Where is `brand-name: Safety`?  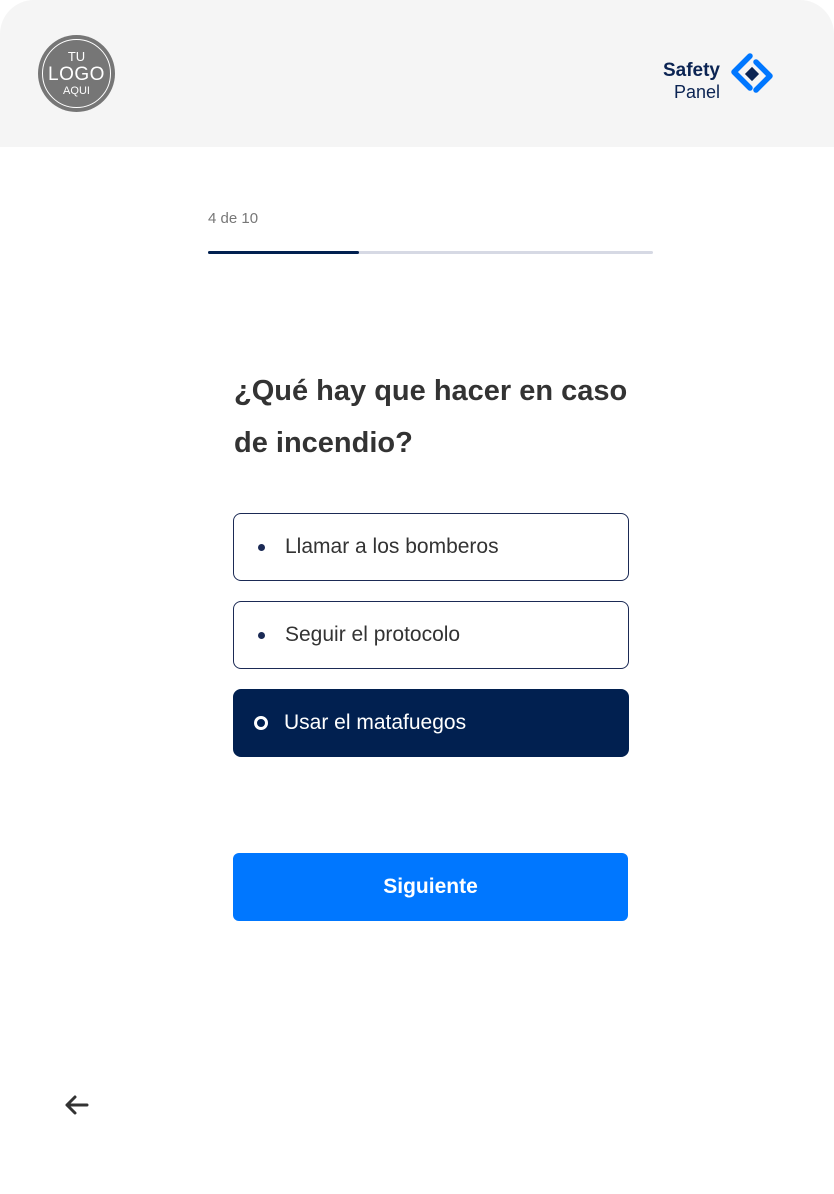 brand-name: Safety is located at coordinates (691, 70).